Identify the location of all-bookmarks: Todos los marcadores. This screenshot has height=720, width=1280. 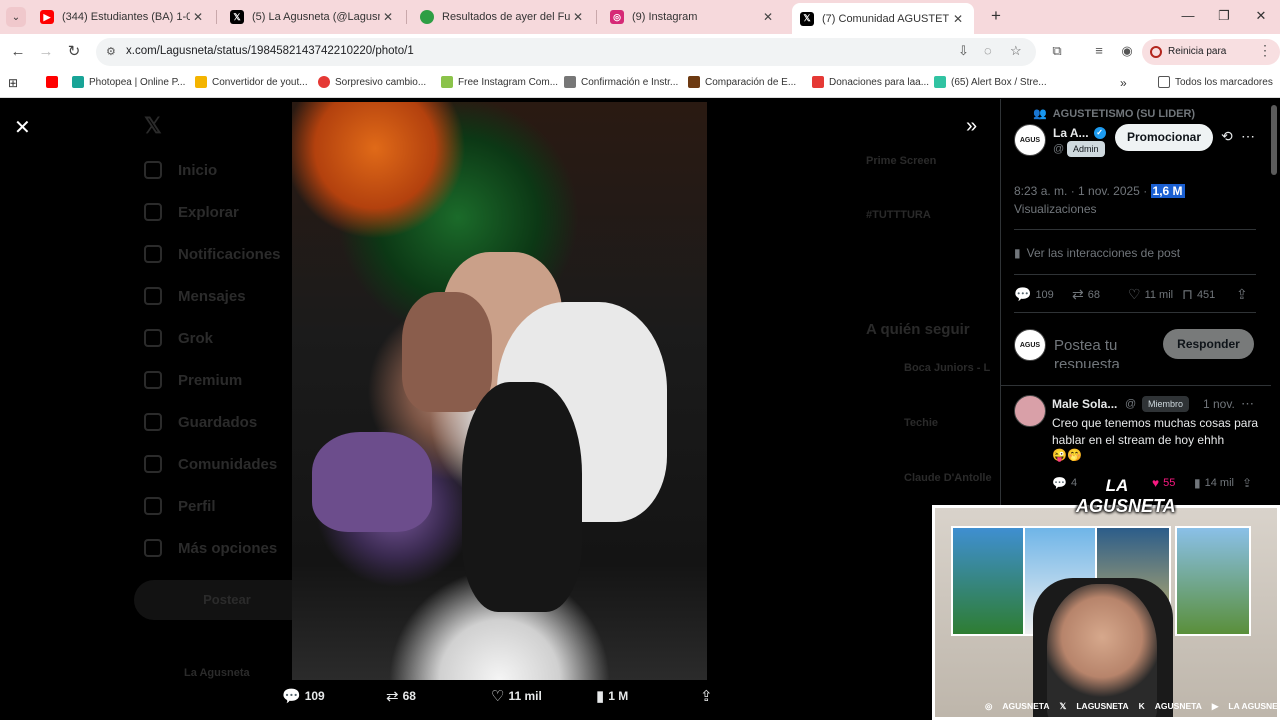
(1215, 82).